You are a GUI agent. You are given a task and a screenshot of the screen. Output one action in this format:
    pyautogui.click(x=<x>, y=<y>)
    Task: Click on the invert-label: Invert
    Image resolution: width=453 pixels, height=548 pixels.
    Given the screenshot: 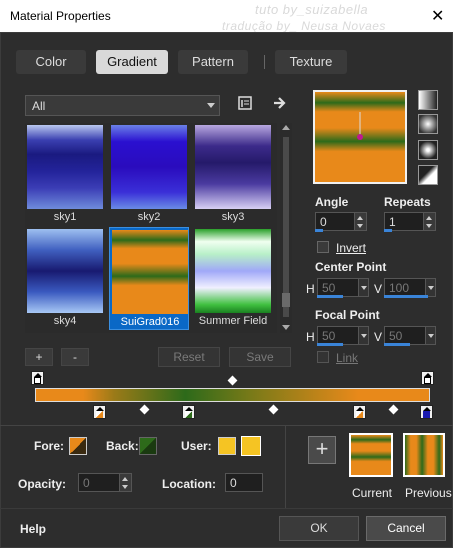 What is the action you would take?
    pyautogui.click(x=351, y=248)
    